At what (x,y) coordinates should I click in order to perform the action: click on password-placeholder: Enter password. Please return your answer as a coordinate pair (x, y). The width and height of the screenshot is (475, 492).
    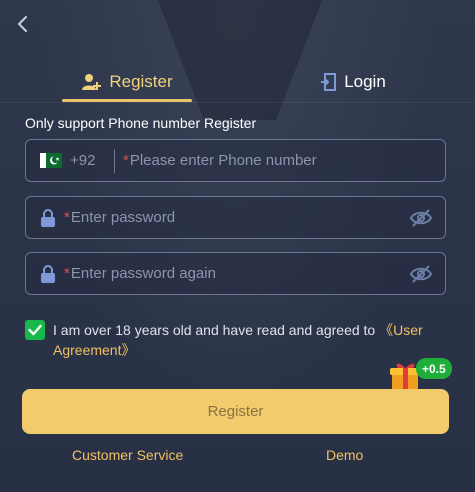
    Looking at the image, I should click on (123, 217).